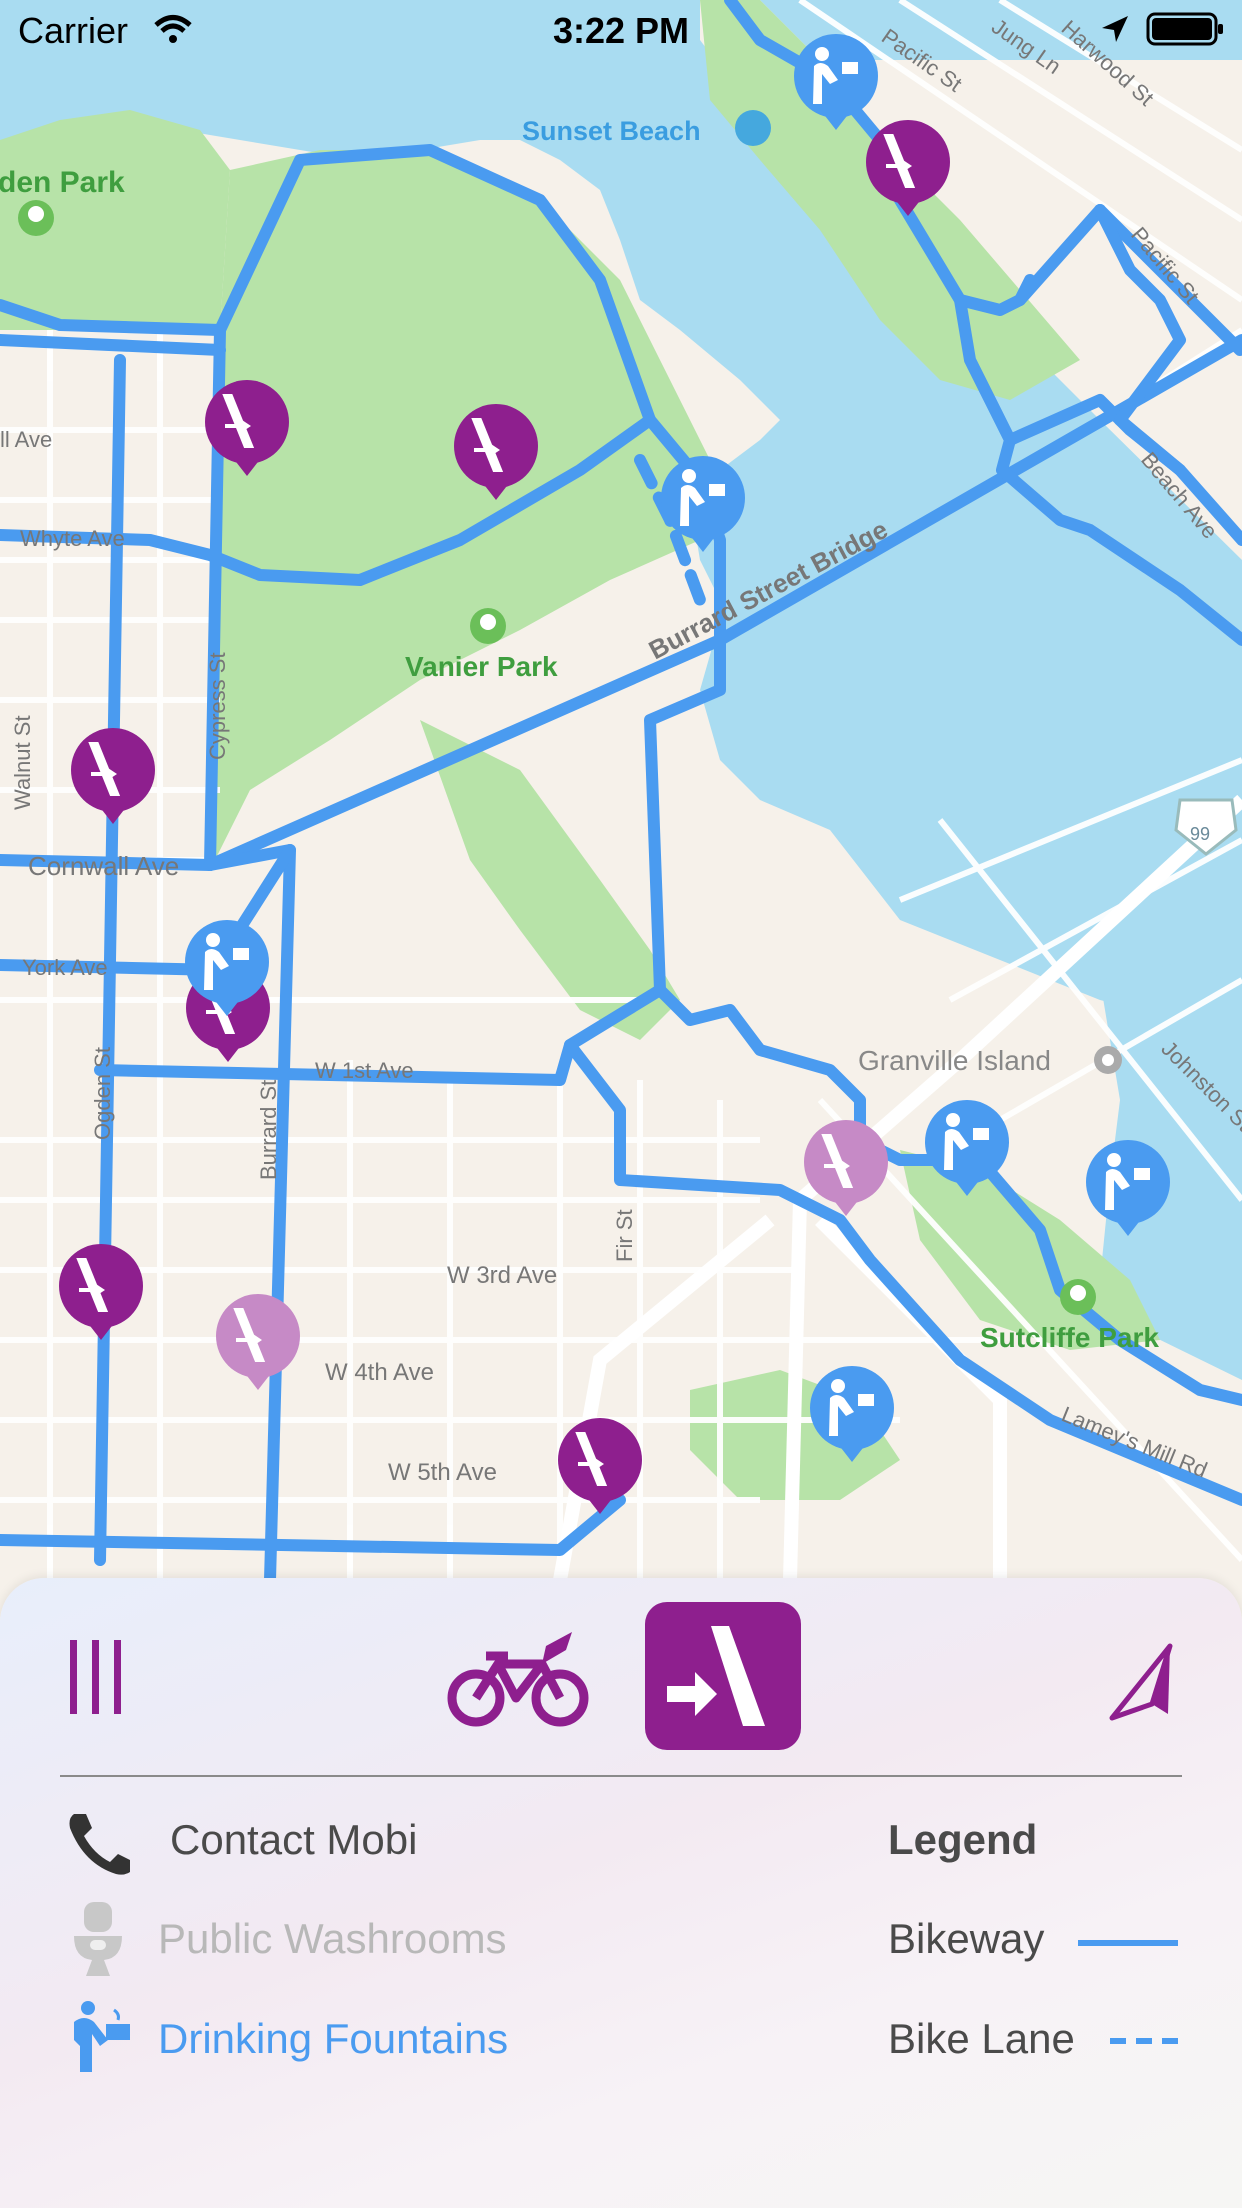 Image resolution: width=1242 pixels, height=2208 pixels. What do you see at coordinates (98, 1678) in the screenshot?
I see `menu-bars-icon` at bounding box center [98, 1678].